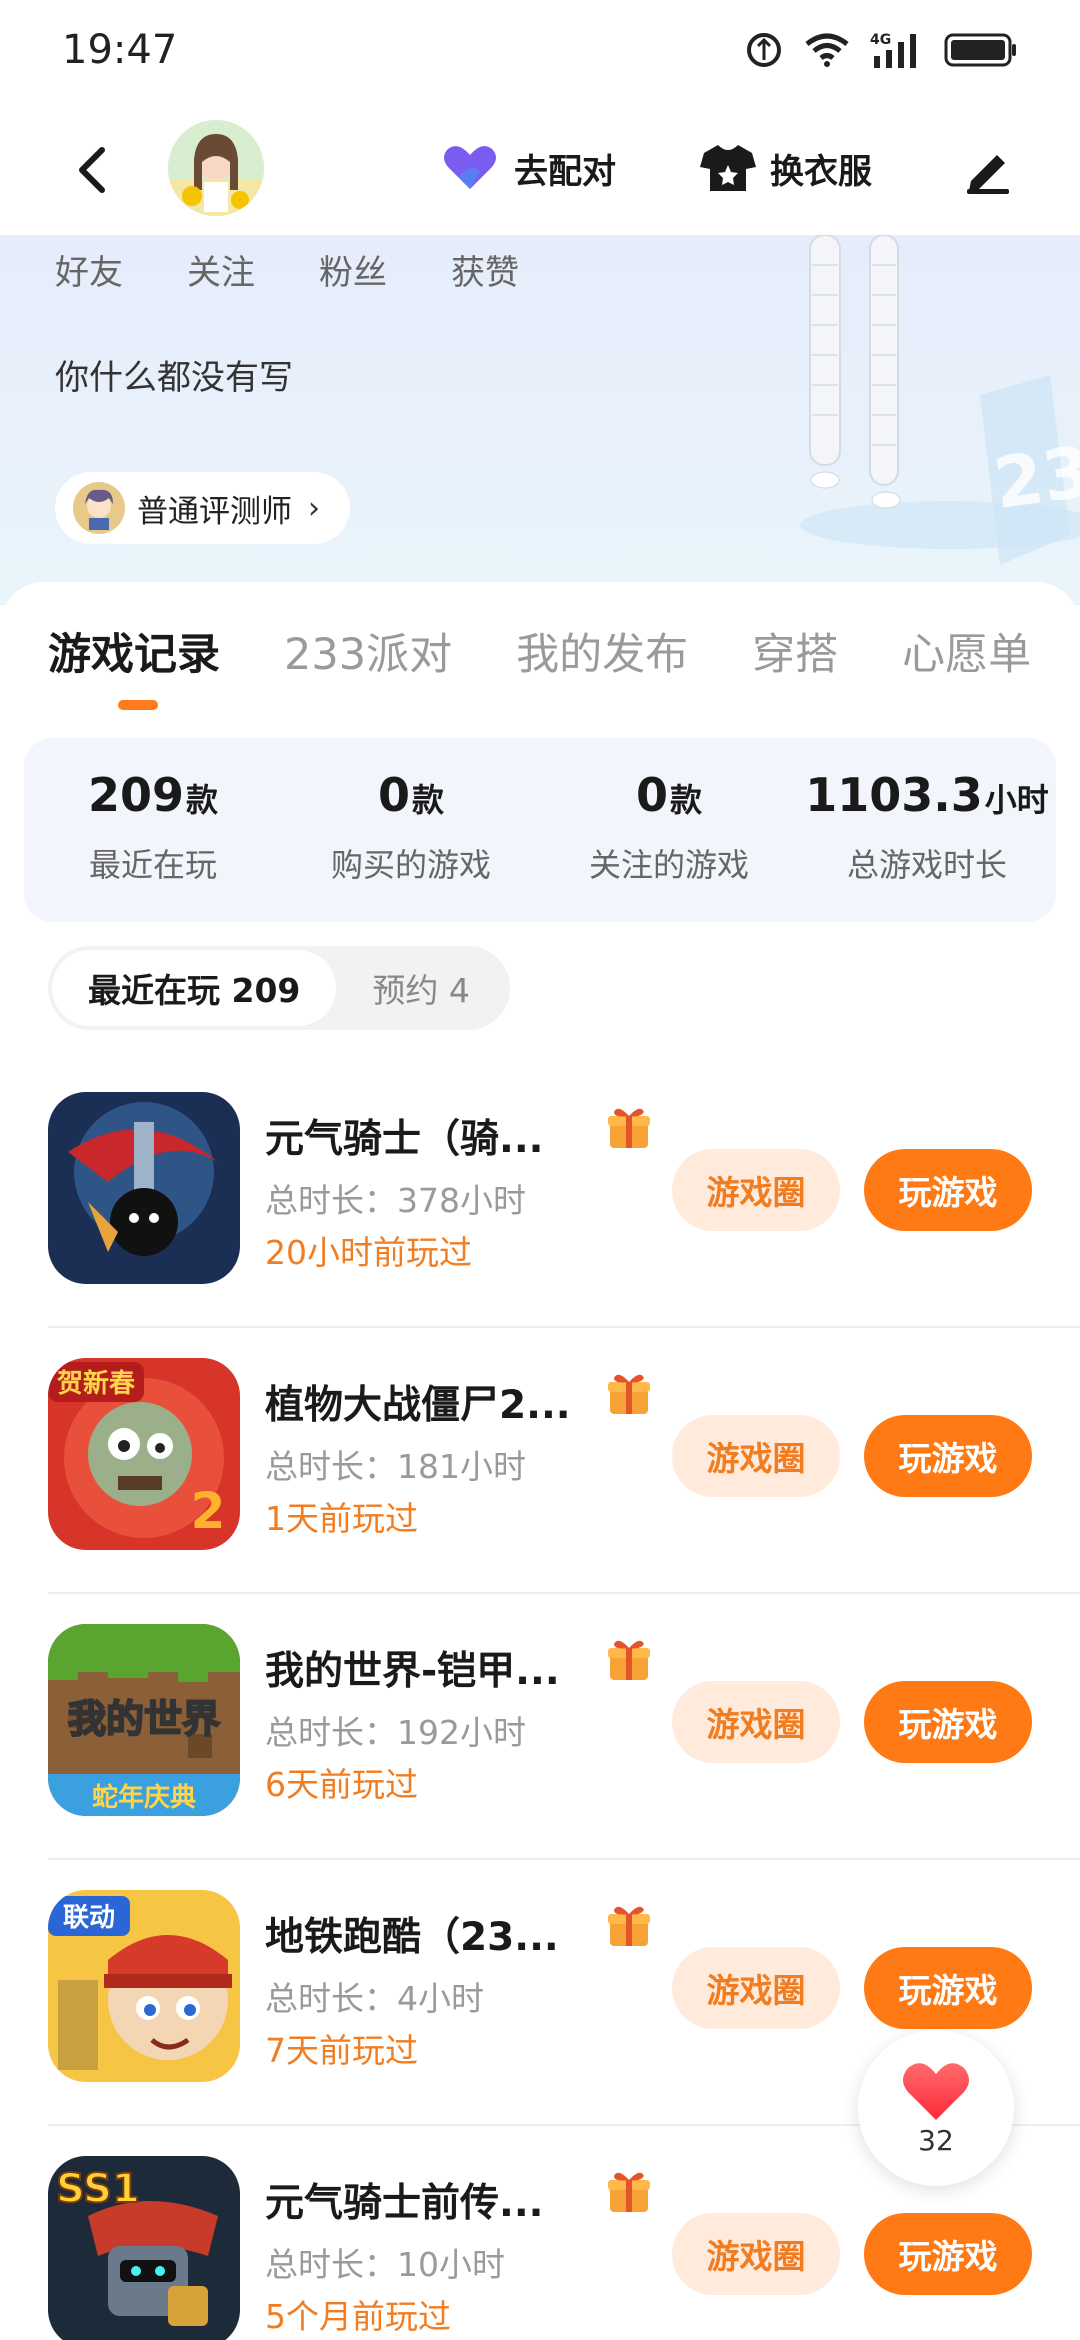 This screenshot has width=1080, height=2340. What do you see at coordinates (485, 269) in the screenshot?
I see `stat-likes: 获赞` at bounding box center [485, 269].